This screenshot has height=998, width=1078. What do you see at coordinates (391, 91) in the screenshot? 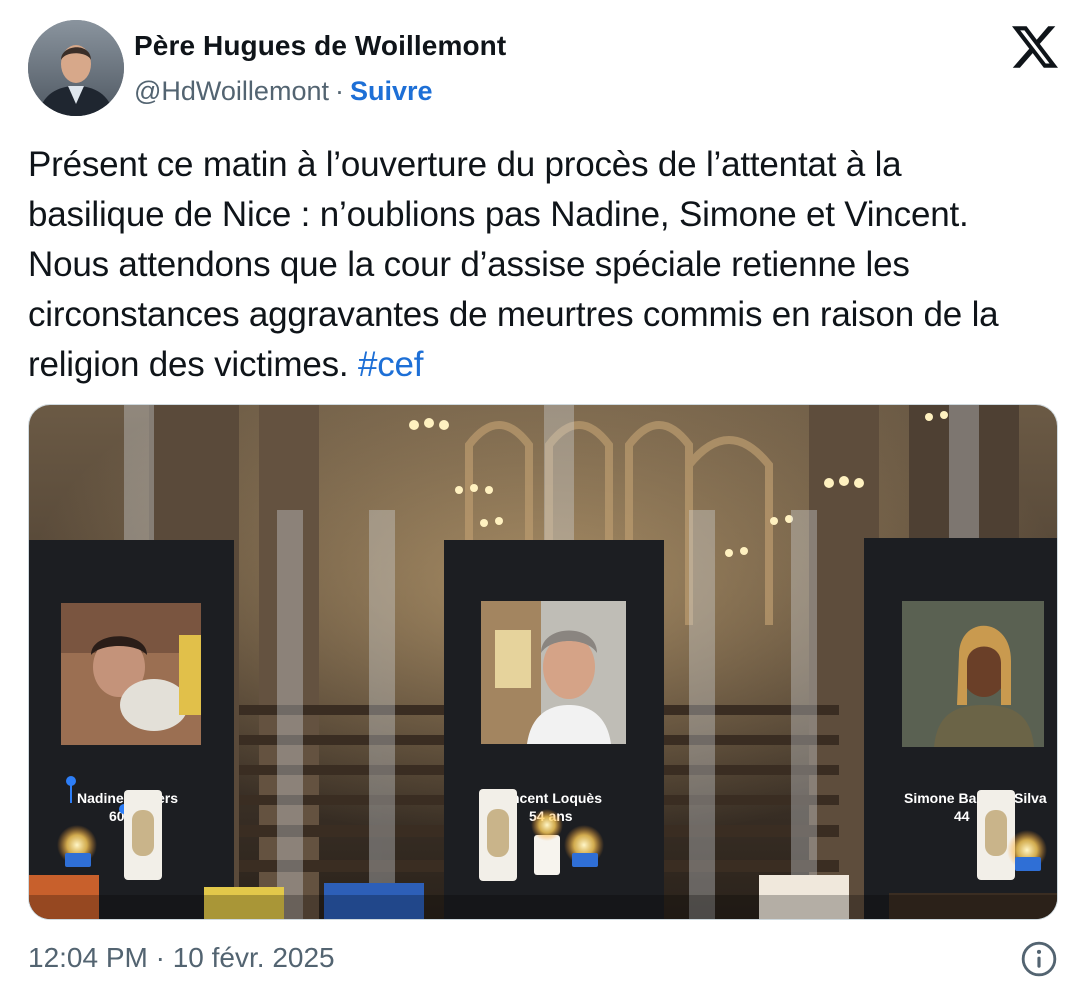
I see `follow-button: Suivre` at bounding box center [391, 91].